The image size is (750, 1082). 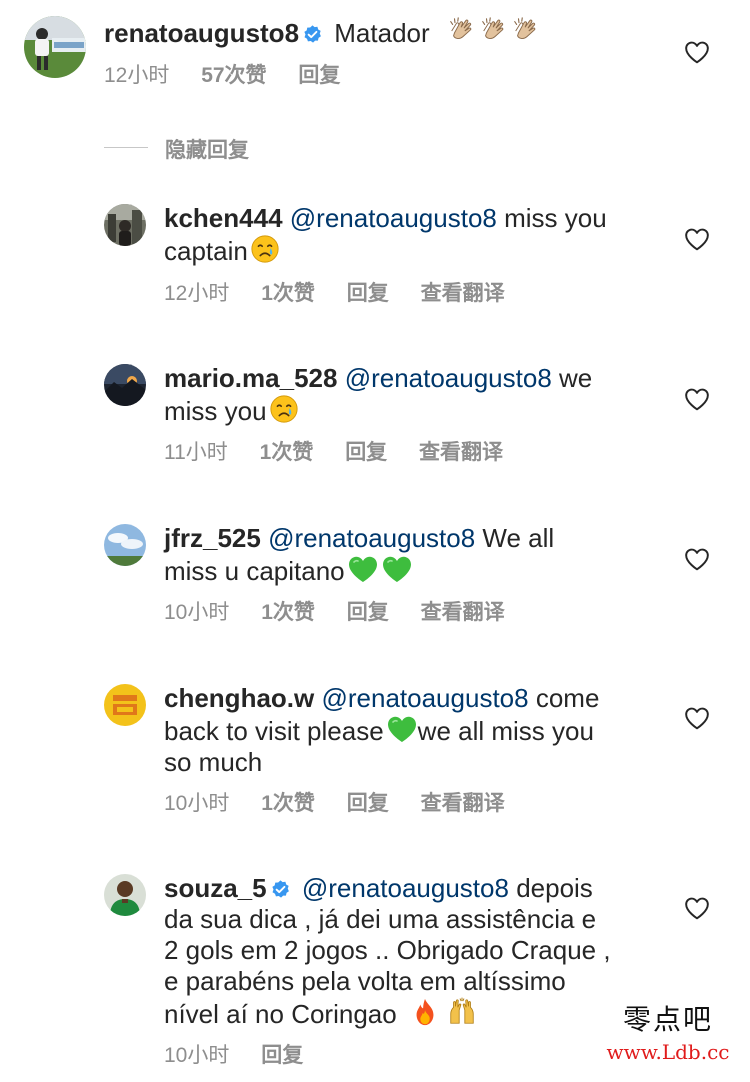 I want to click on watermark-url: www.Ldb.cc, so click(x=668, y=1052).